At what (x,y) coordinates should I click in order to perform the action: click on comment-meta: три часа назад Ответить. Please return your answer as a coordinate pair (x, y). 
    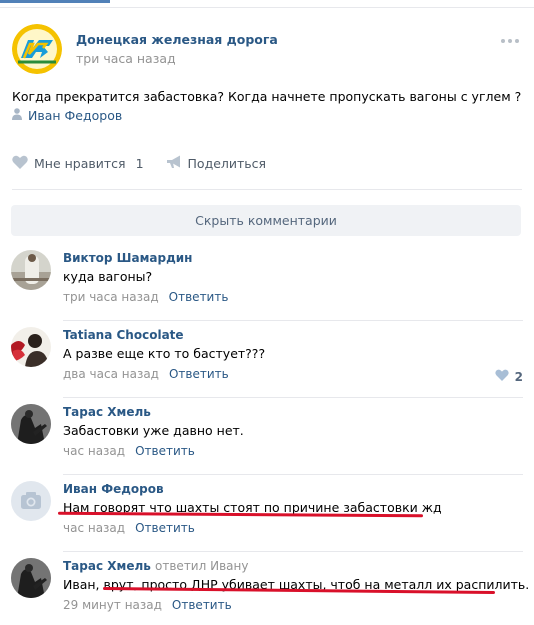
    Looking at the image, I should click on (145, 297).